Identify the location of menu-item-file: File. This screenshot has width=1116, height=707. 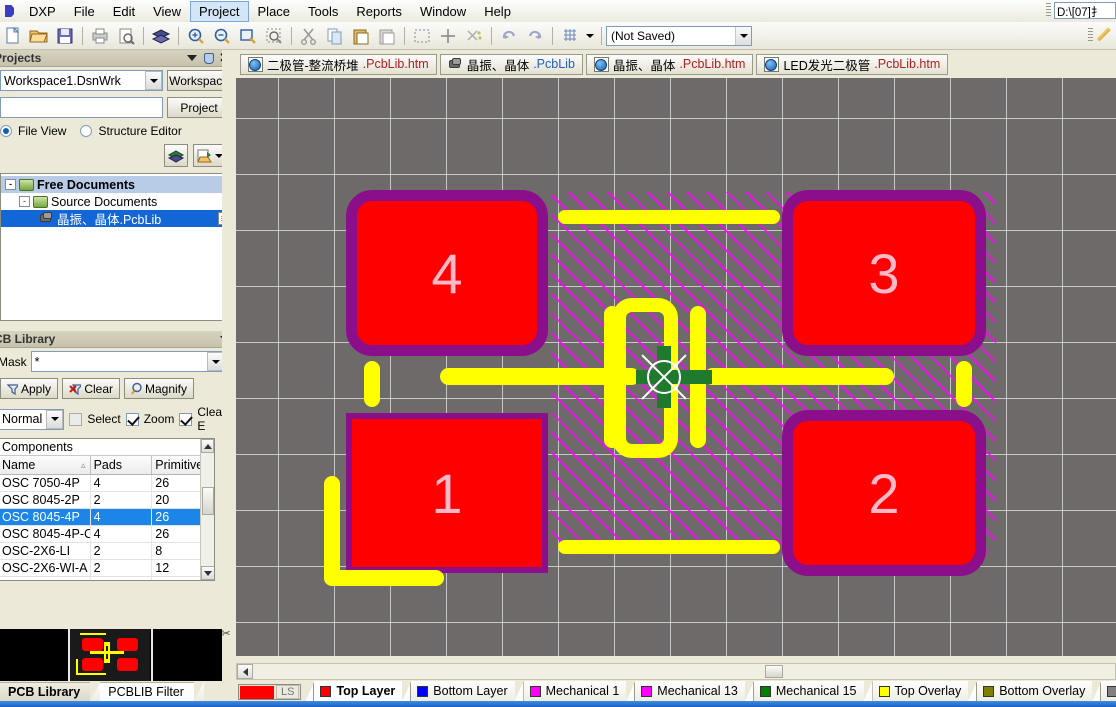
(84, 11).